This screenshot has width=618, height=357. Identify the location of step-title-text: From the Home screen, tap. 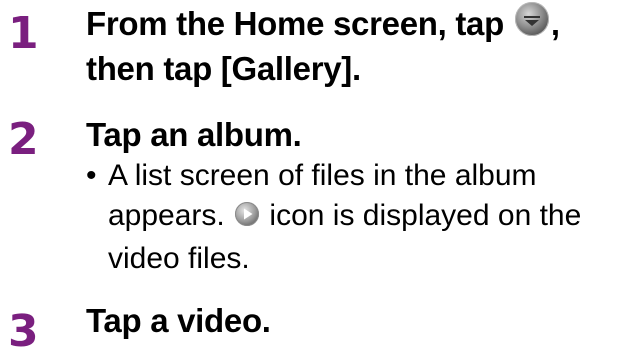
(299, 23).